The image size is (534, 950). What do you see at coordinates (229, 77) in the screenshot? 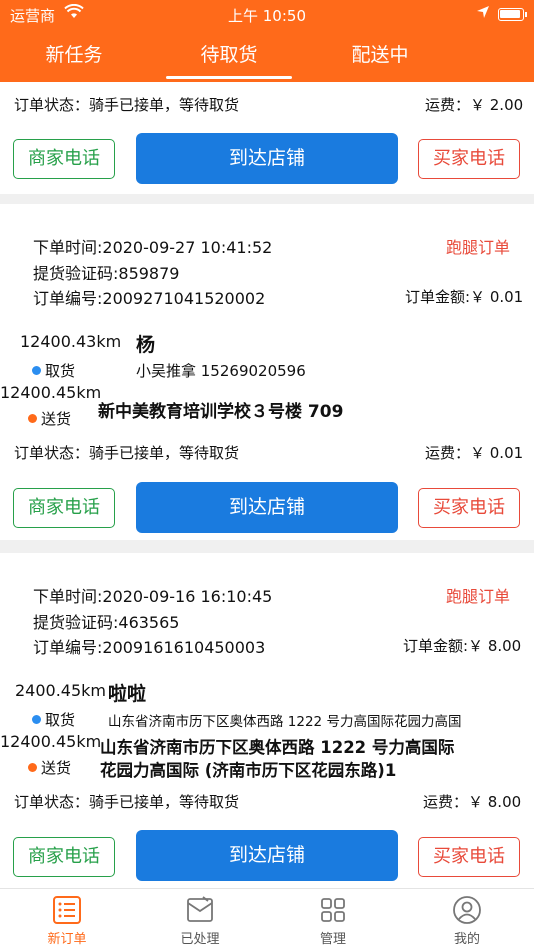
I see `active-tab-indicator` at bounding box center [229, 77].